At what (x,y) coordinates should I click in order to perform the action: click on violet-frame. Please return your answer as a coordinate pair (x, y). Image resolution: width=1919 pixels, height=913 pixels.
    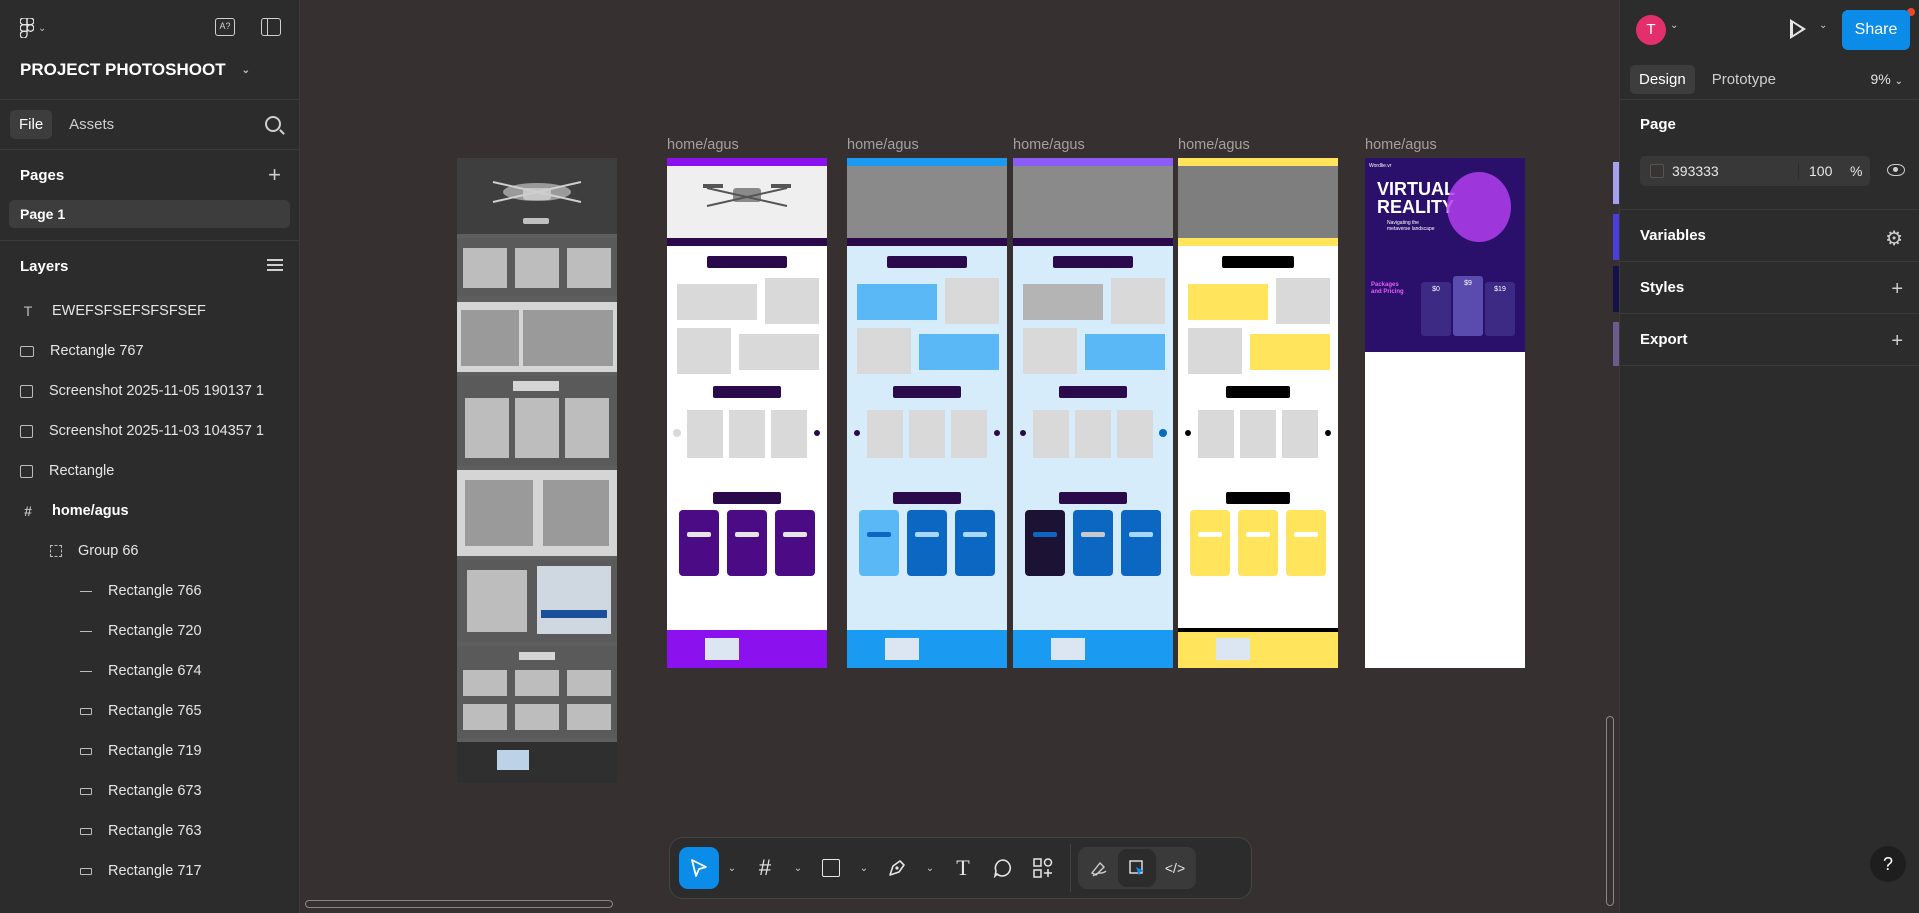
    Looking at the image, I should click on (1093, 413).